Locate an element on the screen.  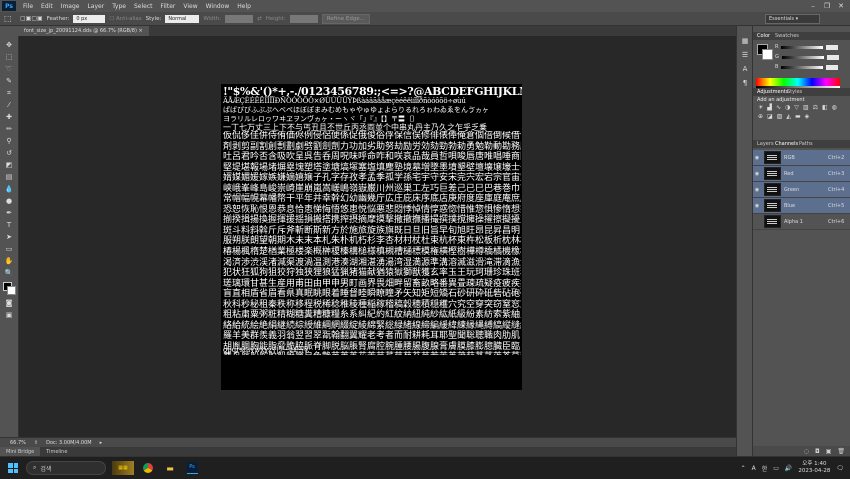
color-swatch-icon is located at coordinates (9, 288).